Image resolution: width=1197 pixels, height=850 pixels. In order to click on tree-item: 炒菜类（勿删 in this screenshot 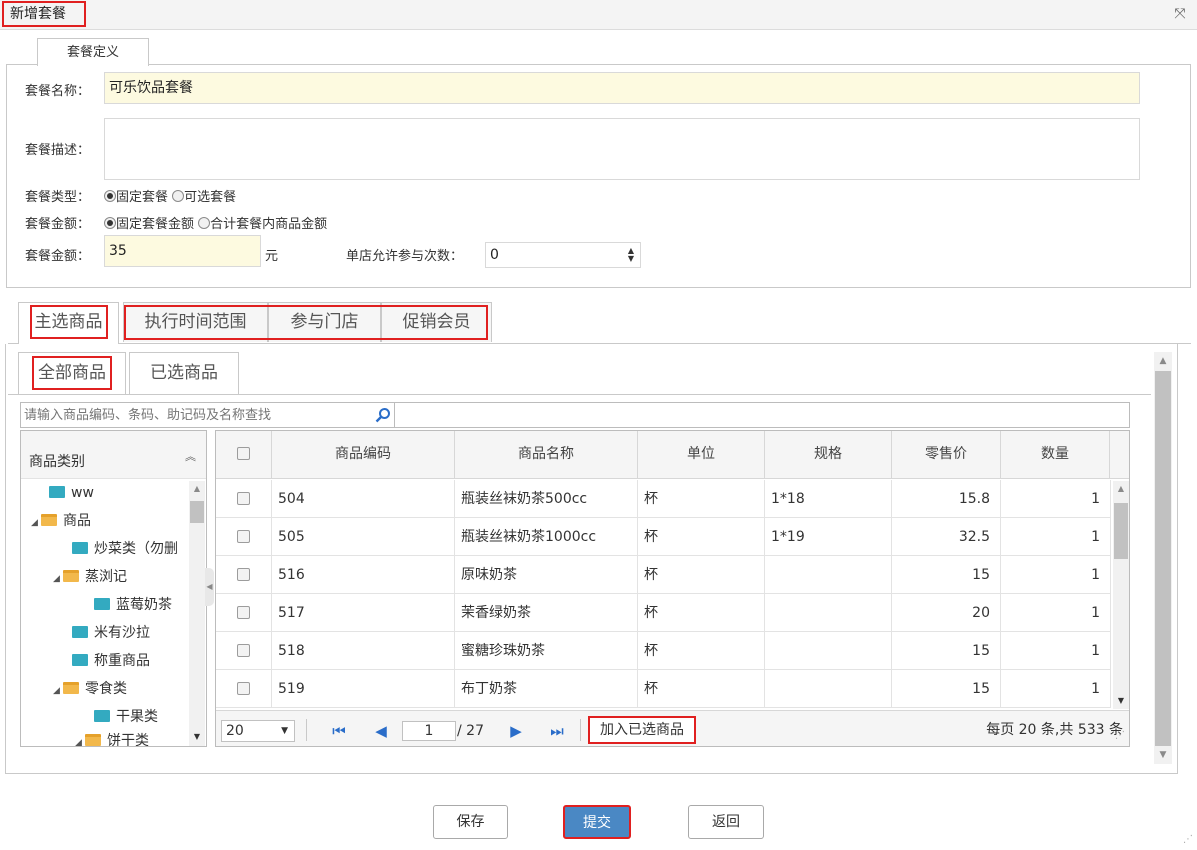, I will do `click(105, 549)`.